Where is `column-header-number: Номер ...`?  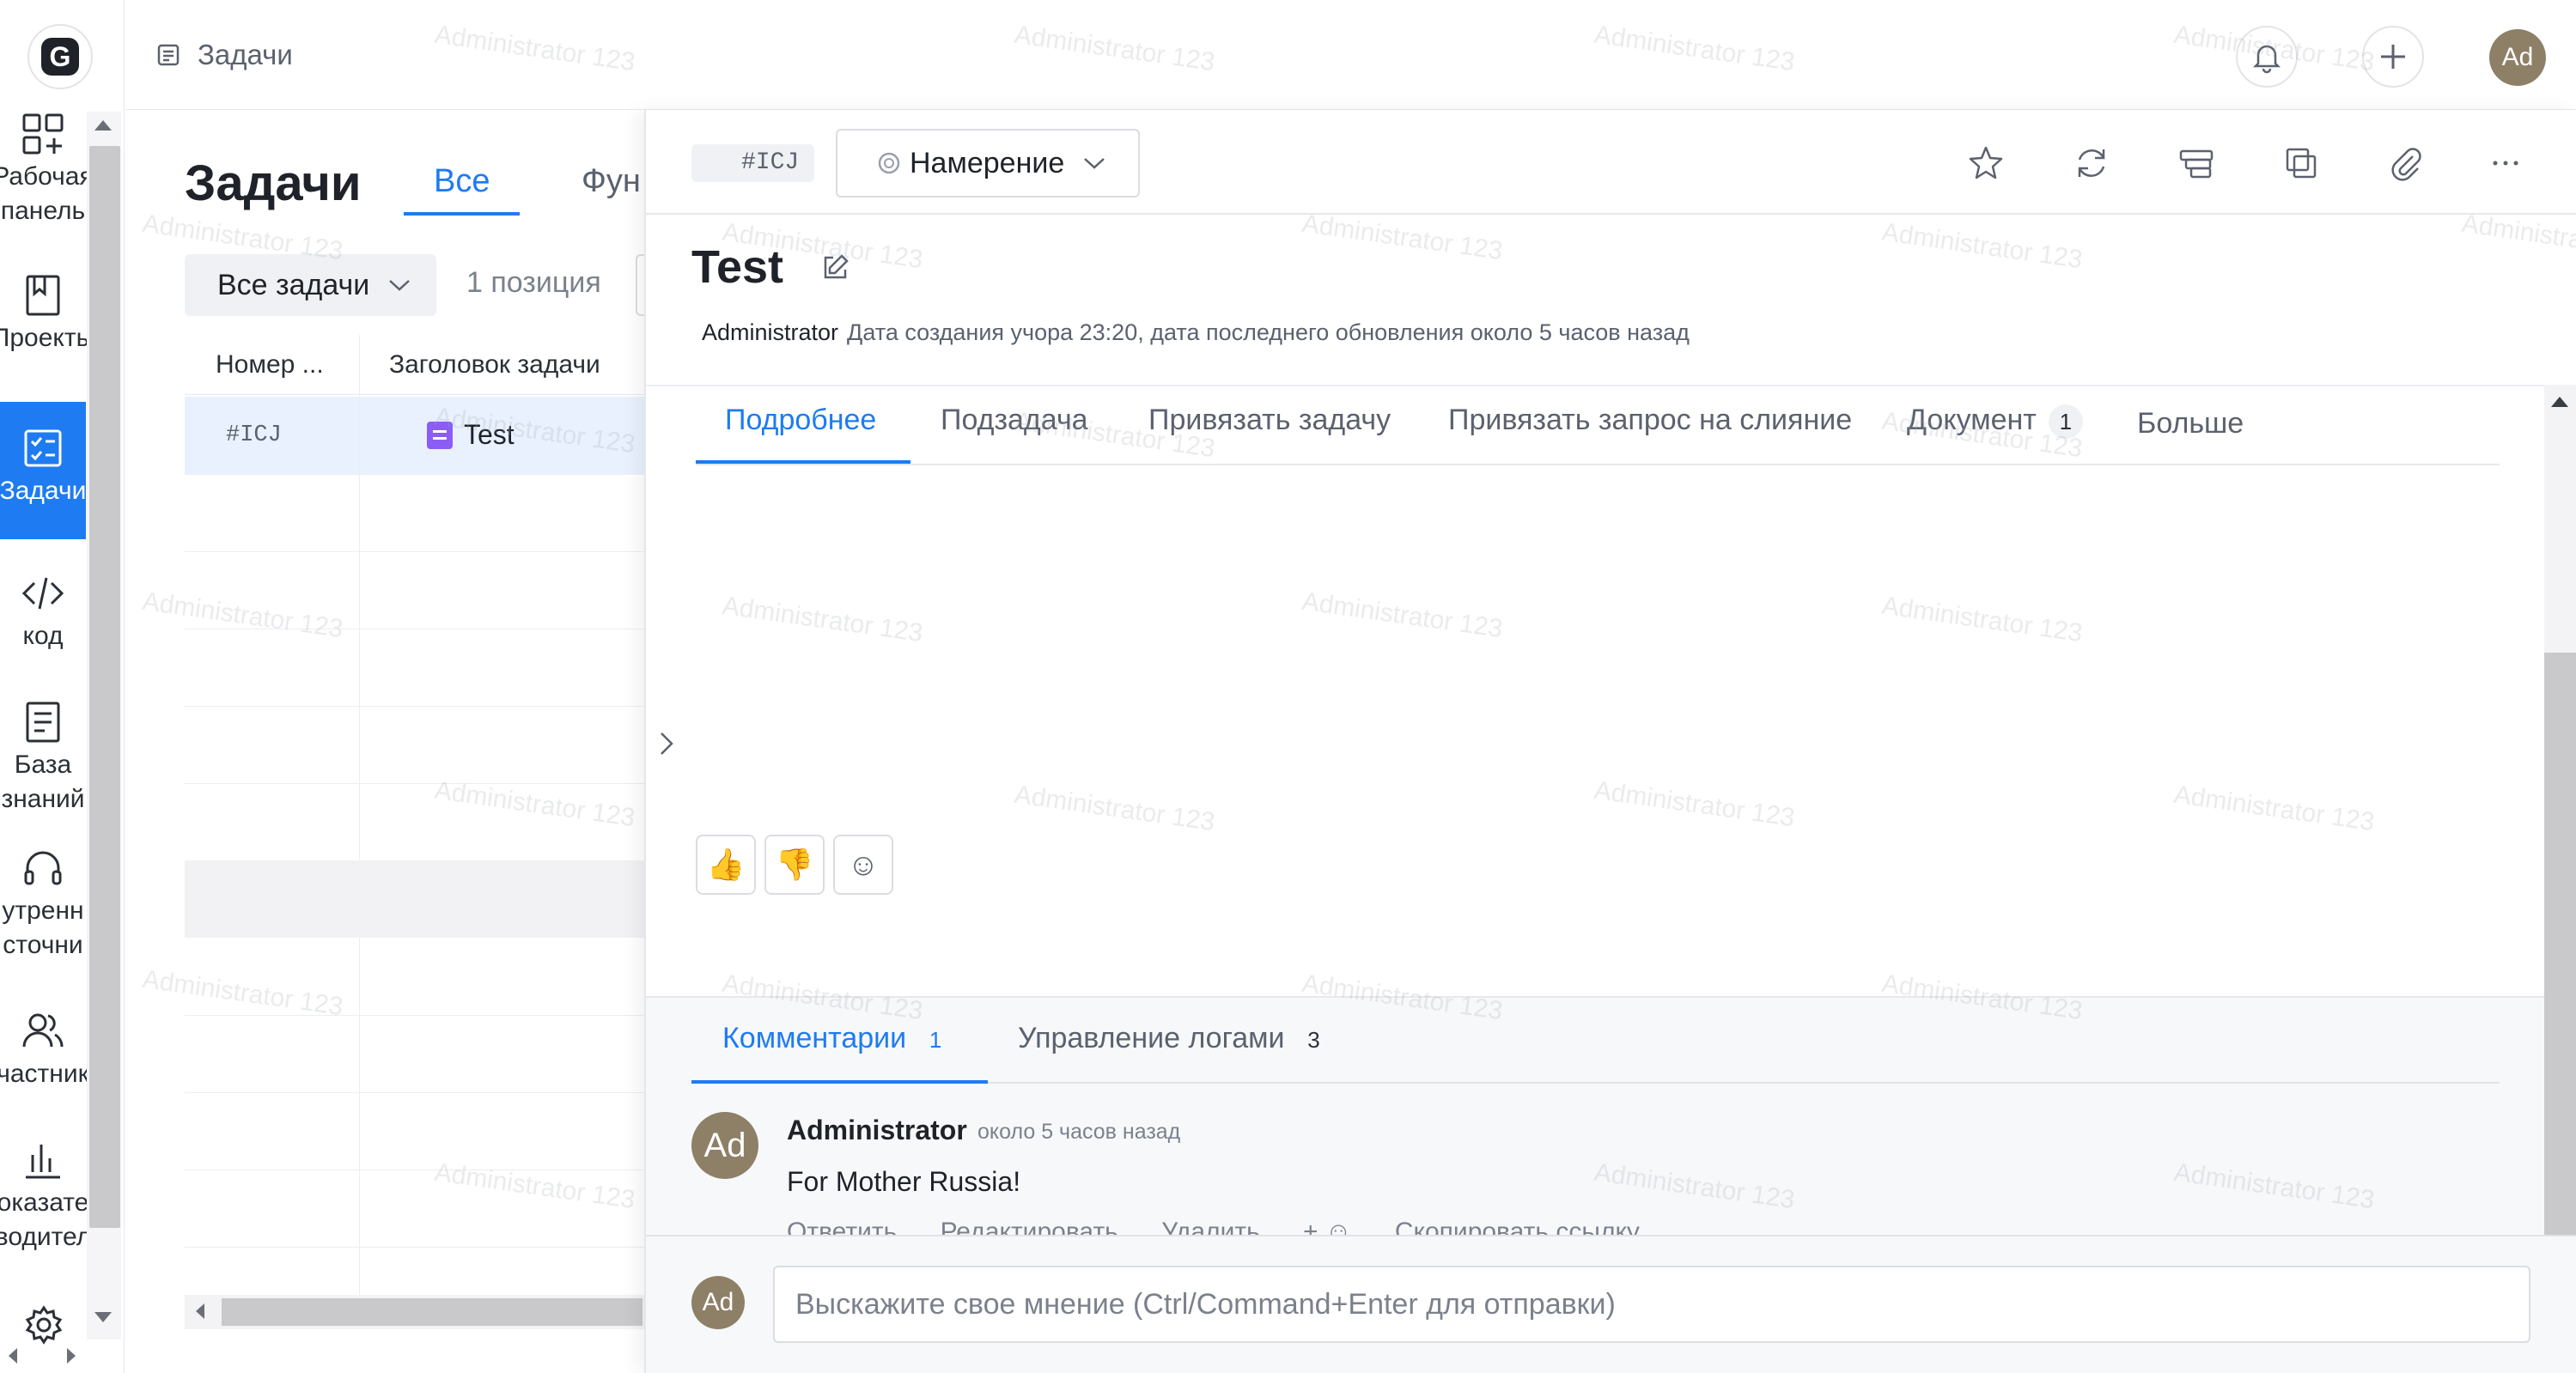 column-header-number: Номер ... is located at coordinates (270, 365).